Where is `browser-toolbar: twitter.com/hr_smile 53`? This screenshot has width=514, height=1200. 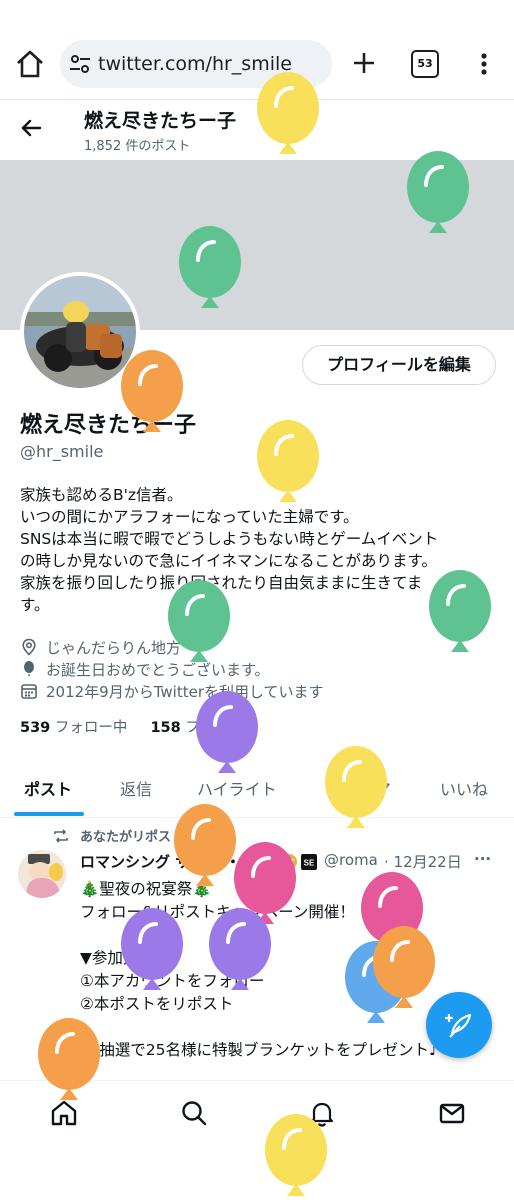 browser-toolbar: twitter.com/hr_smile 53 is located at coordinates (257, 50).